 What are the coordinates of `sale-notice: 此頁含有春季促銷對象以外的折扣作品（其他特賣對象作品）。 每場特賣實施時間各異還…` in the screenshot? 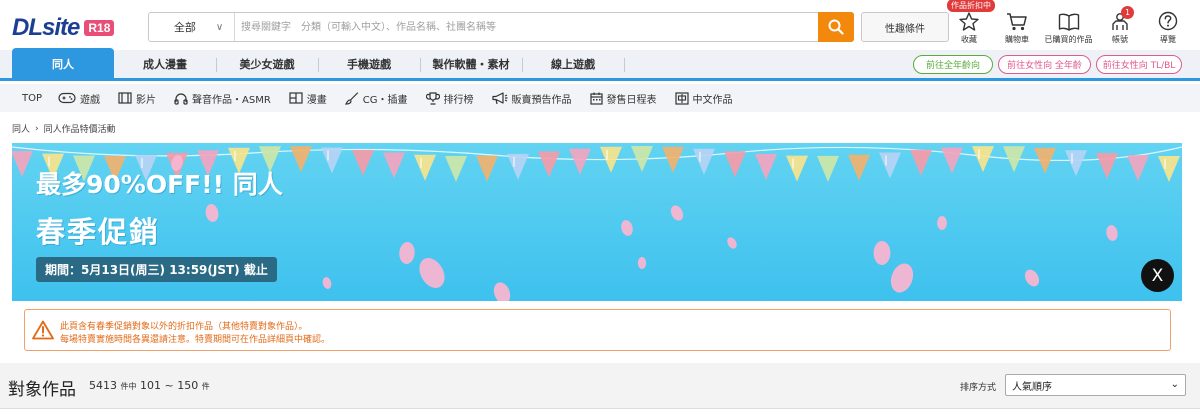 It's located at (597, 330).